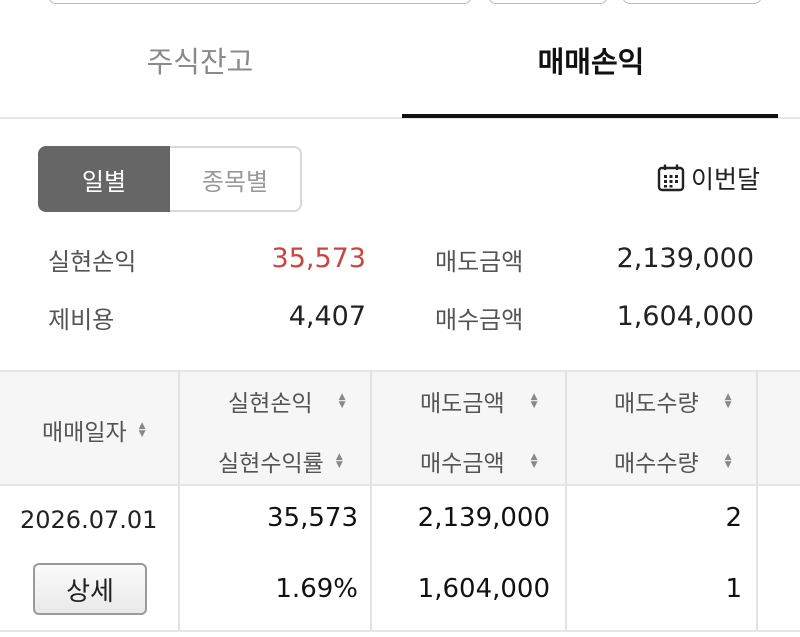 The width and height of the screenshot is (800, 637). I want to click on segment-by-stock: 종목별, so click(236, 179).